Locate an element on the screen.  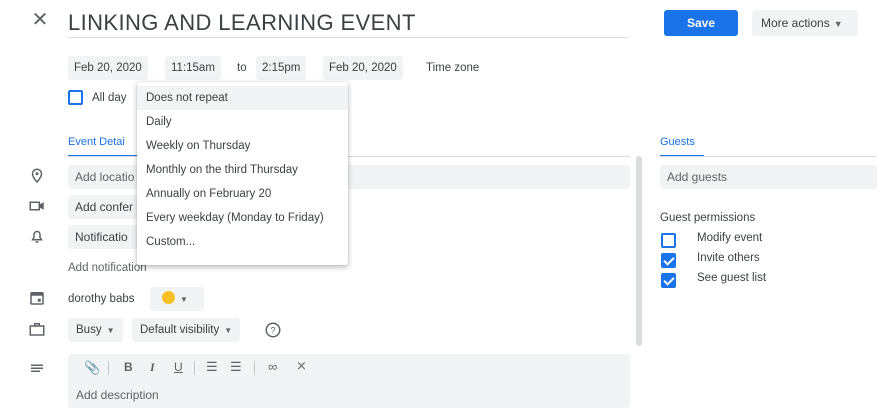
add-conferencing-button: Add confer is located at coordinates (108, 207).